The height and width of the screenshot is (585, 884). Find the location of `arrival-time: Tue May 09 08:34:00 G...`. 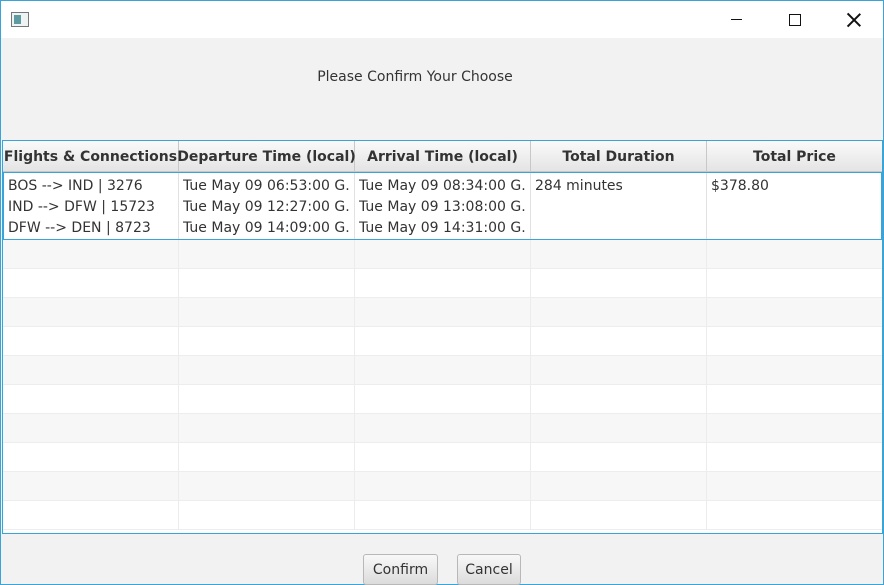

arrival-time: Tue May 09 08:34:00 G... is located at coordinates (442, 186).